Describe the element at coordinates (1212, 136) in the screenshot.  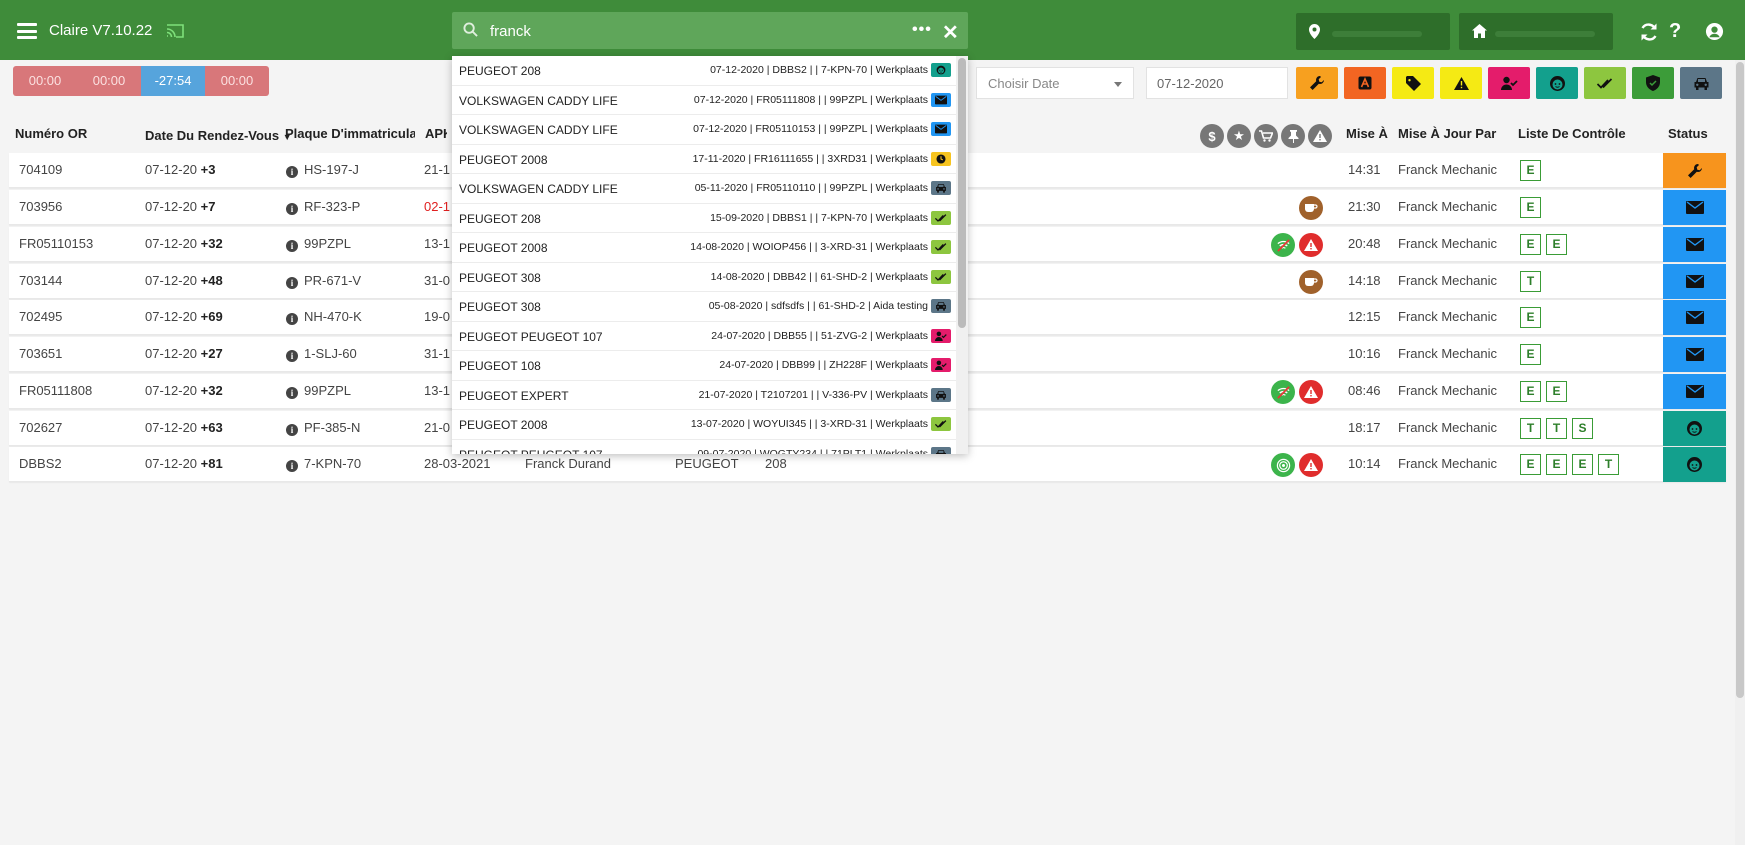
I see `dollar-icon: $` at that location.